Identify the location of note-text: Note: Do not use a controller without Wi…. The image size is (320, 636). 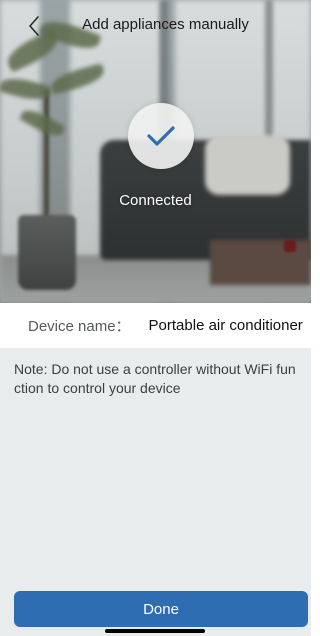
(155, 378).